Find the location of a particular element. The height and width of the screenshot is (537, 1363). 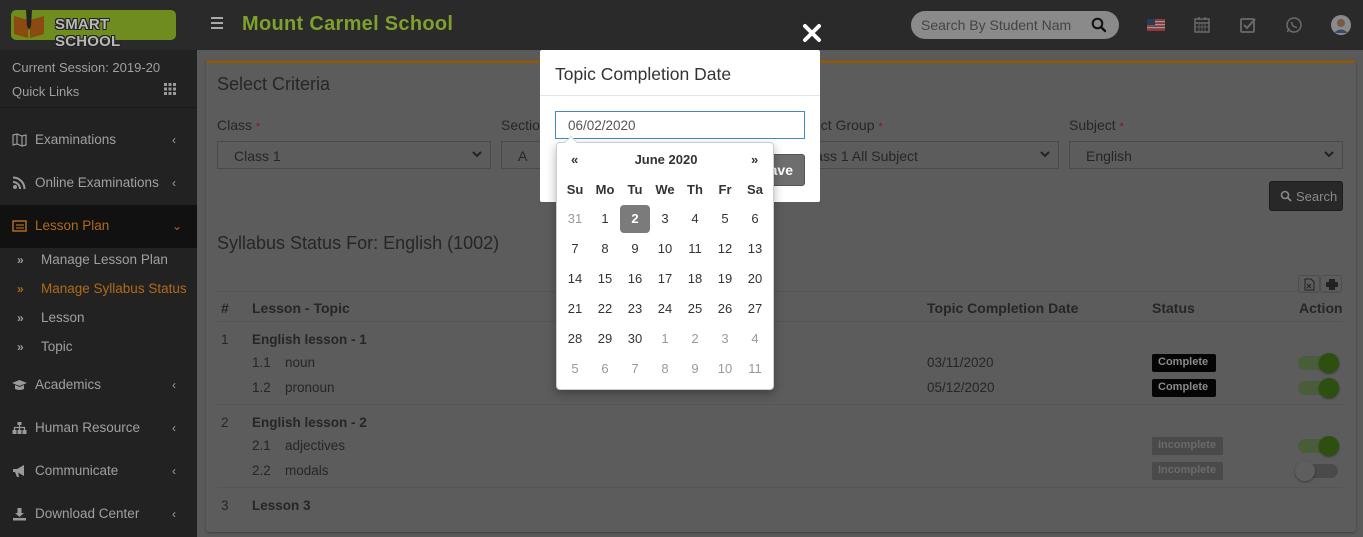

class-select: Class 1 is located at coordinates (354, 155).